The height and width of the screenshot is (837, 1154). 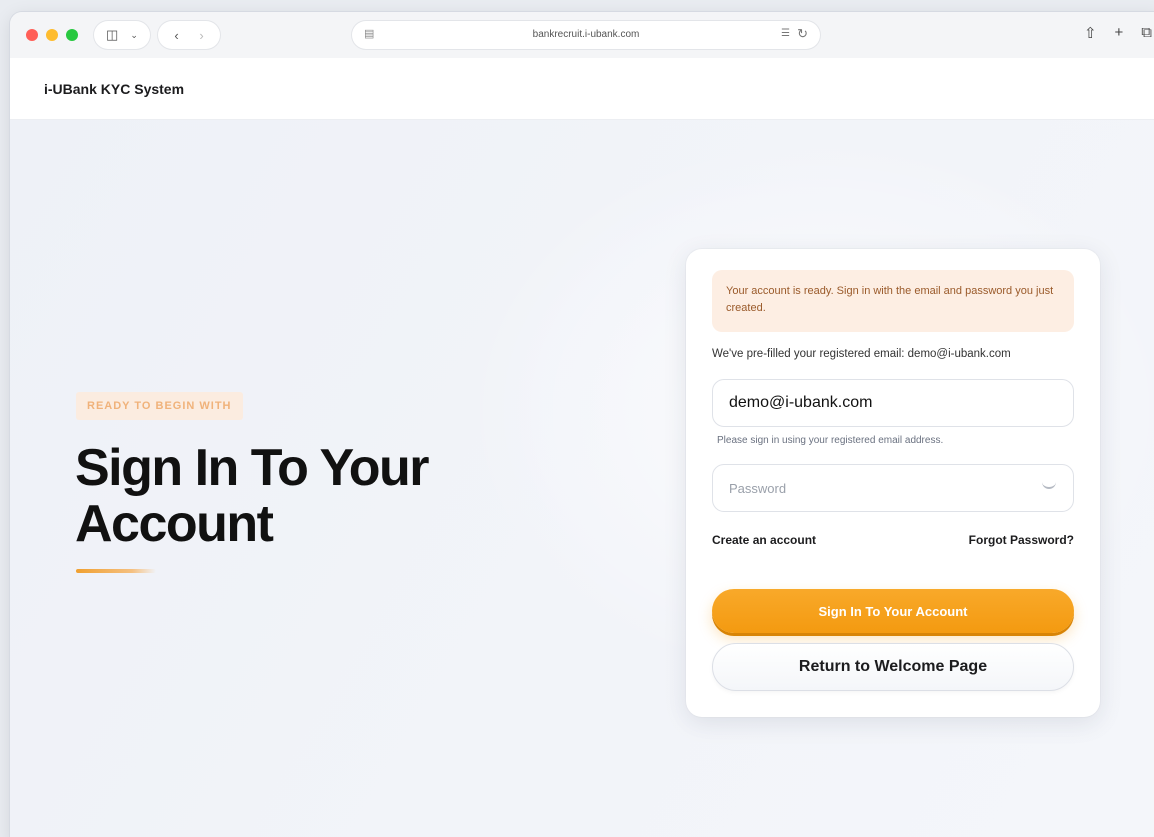 What do you see at coordinates (116, 571) in the screenshot?
I see `title-underline` at bounding box center [116, 571].